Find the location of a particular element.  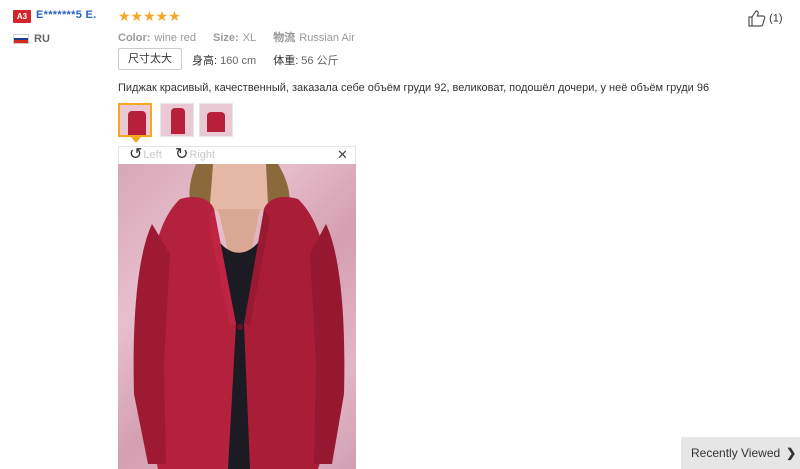

size-label: Size: is located at coordinates (226, 38).